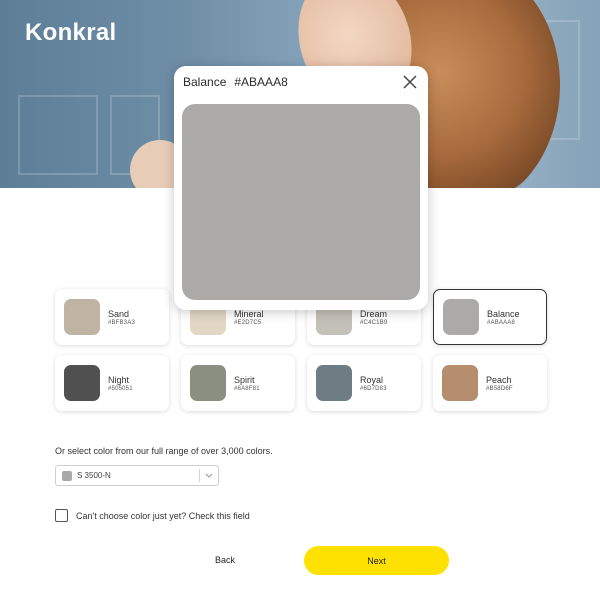  I want to click on swatch-name: Royal, so click(372, 380).